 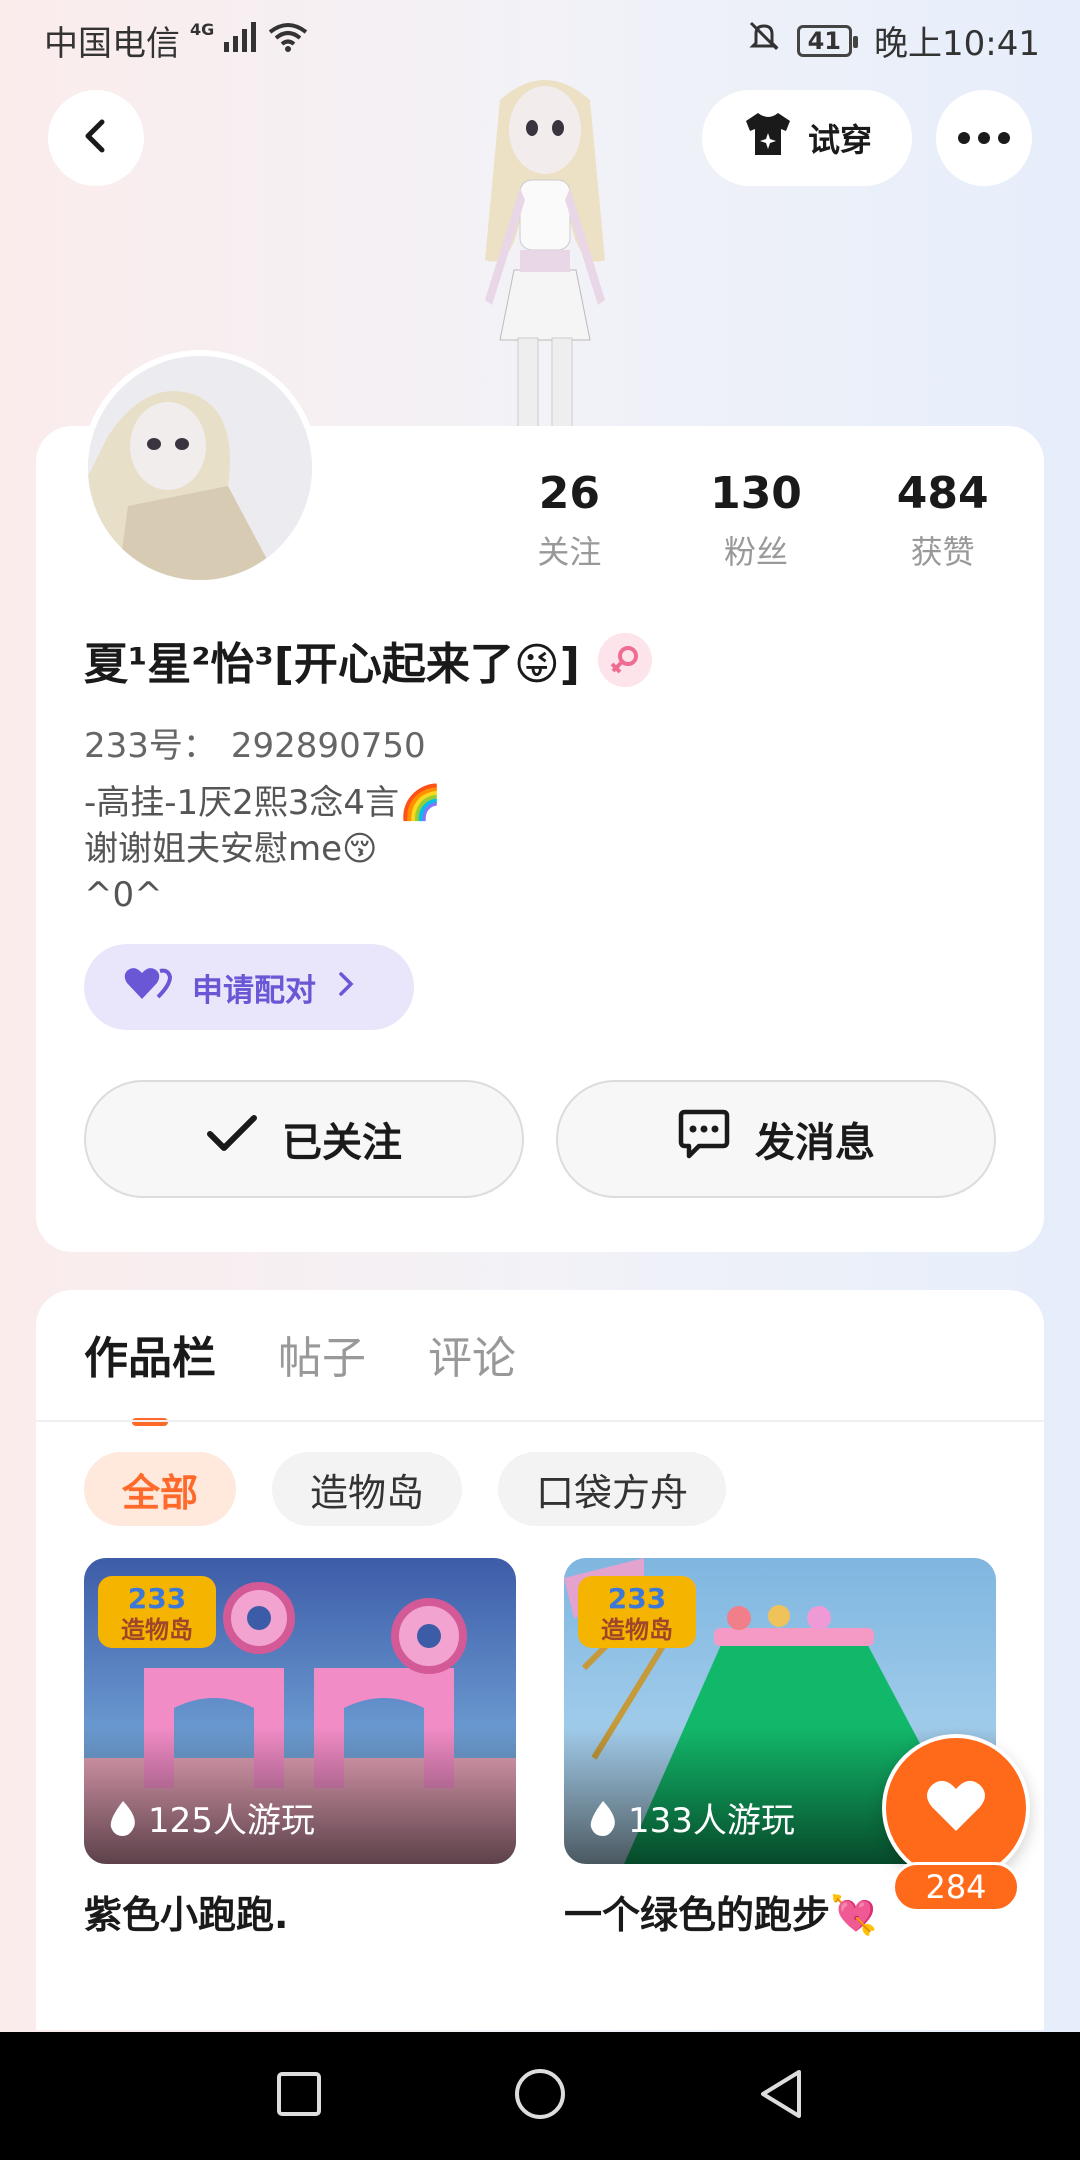 I want to click on status-left: 中国电信 4G, so click(x=176, y=40).